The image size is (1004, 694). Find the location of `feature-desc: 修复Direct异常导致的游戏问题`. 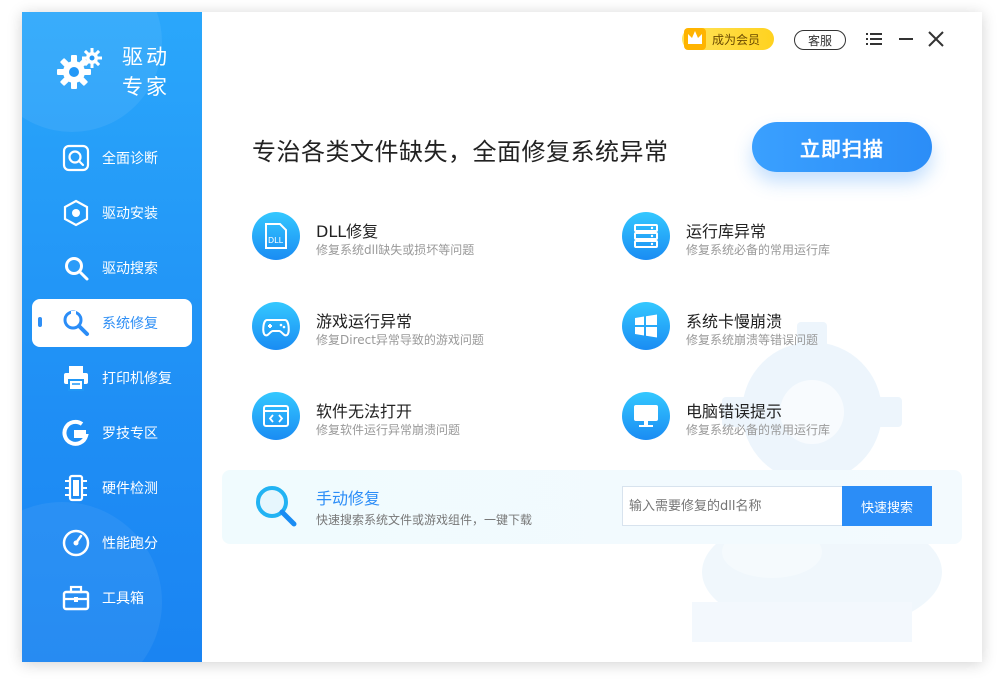

feature-desc: 修复Direct异常导致的游戏问题 is located at coordinates (400, 340).